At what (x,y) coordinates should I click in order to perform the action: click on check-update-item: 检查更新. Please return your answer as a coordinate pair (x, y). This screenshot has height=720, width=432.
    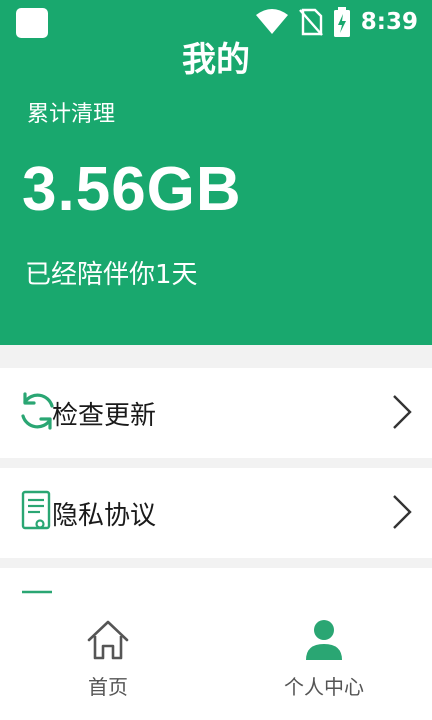
    Looking at the image, I should click on (216, 413).